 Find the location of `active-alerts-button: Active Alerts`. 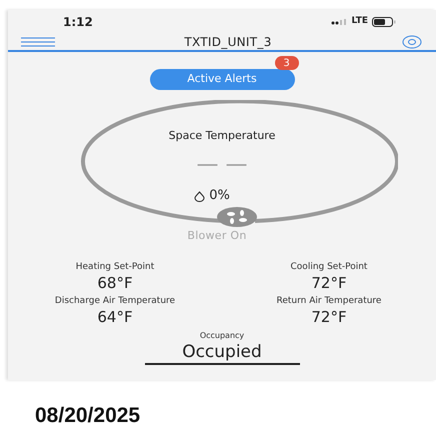

active-alerts-button: Active Alerts is located at coordinates (222, 79).